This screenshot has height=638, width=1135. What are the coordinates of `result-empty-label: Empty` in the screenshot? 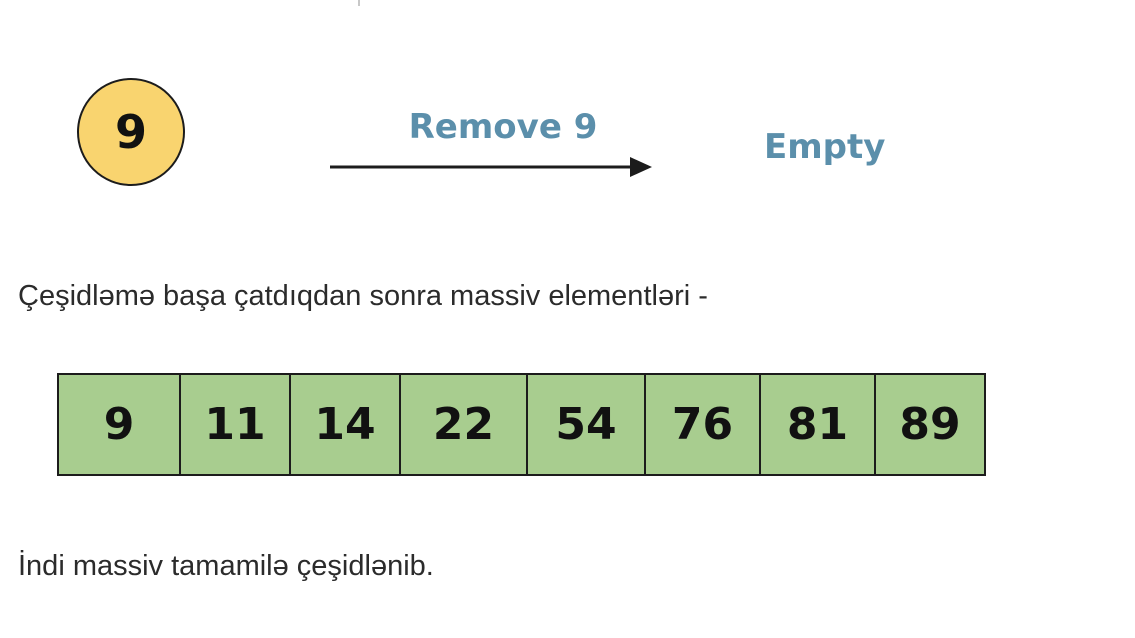 It's located at (825, 147).